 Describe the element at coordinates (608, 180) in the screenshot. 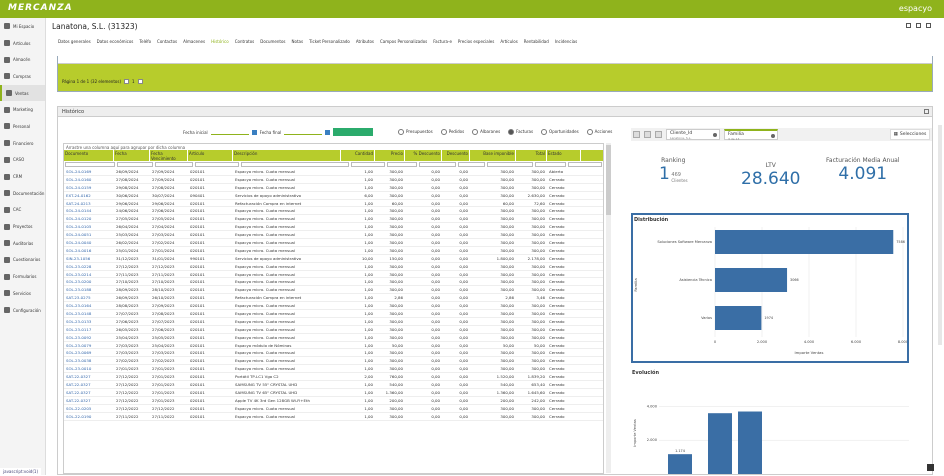

I see `scrollbar-thumb` at that location.